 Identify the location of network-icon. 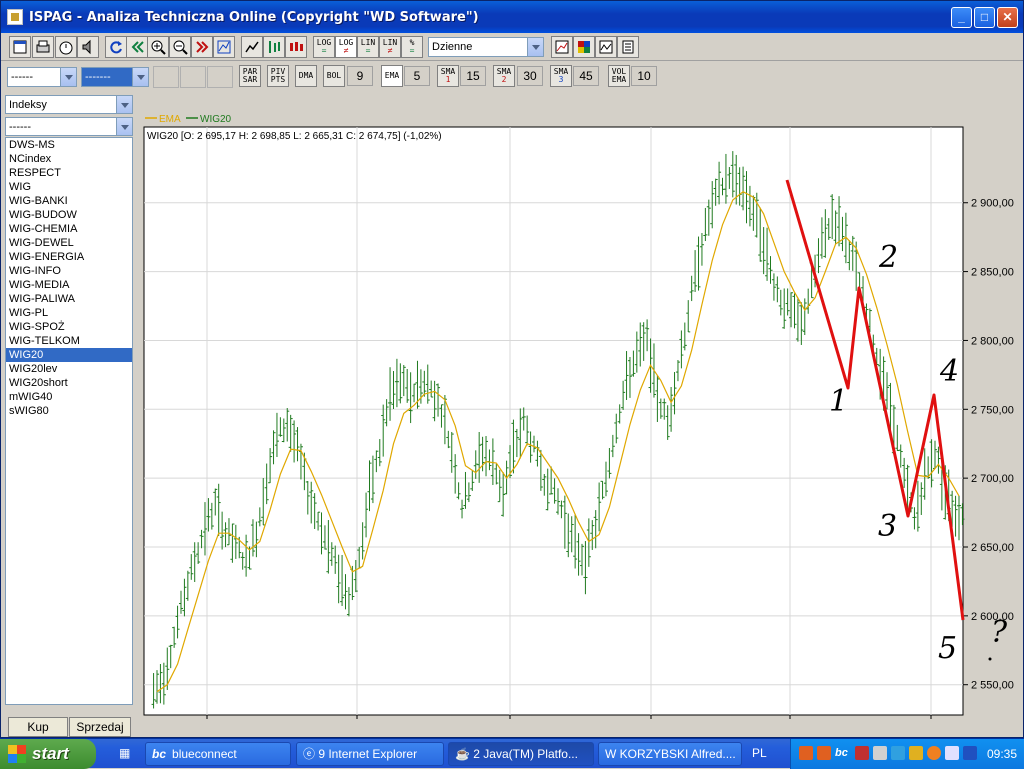
(862, 753).